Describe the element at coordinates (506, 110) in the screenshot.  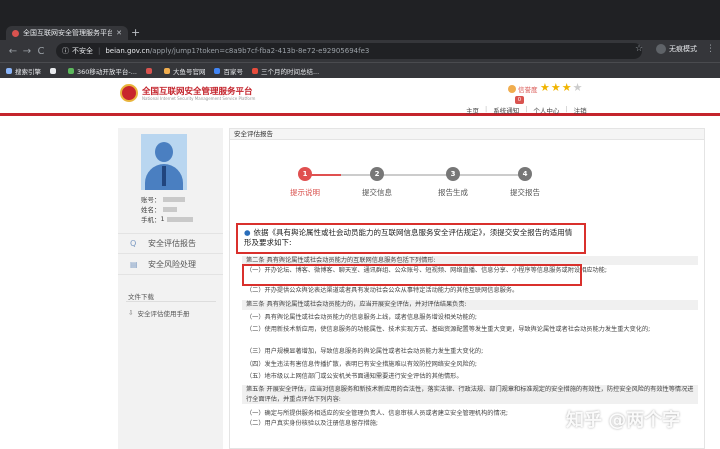
I see `nav-notifications: 系统通知` at that location.